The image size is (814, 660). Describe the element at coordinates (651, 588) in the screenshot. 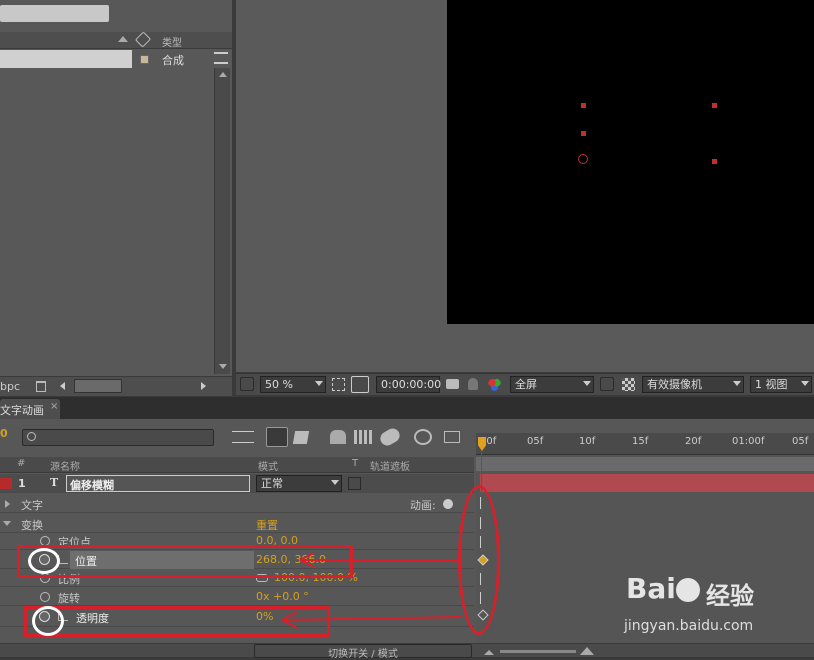

I see `watermark-brand: Bai` at that location.